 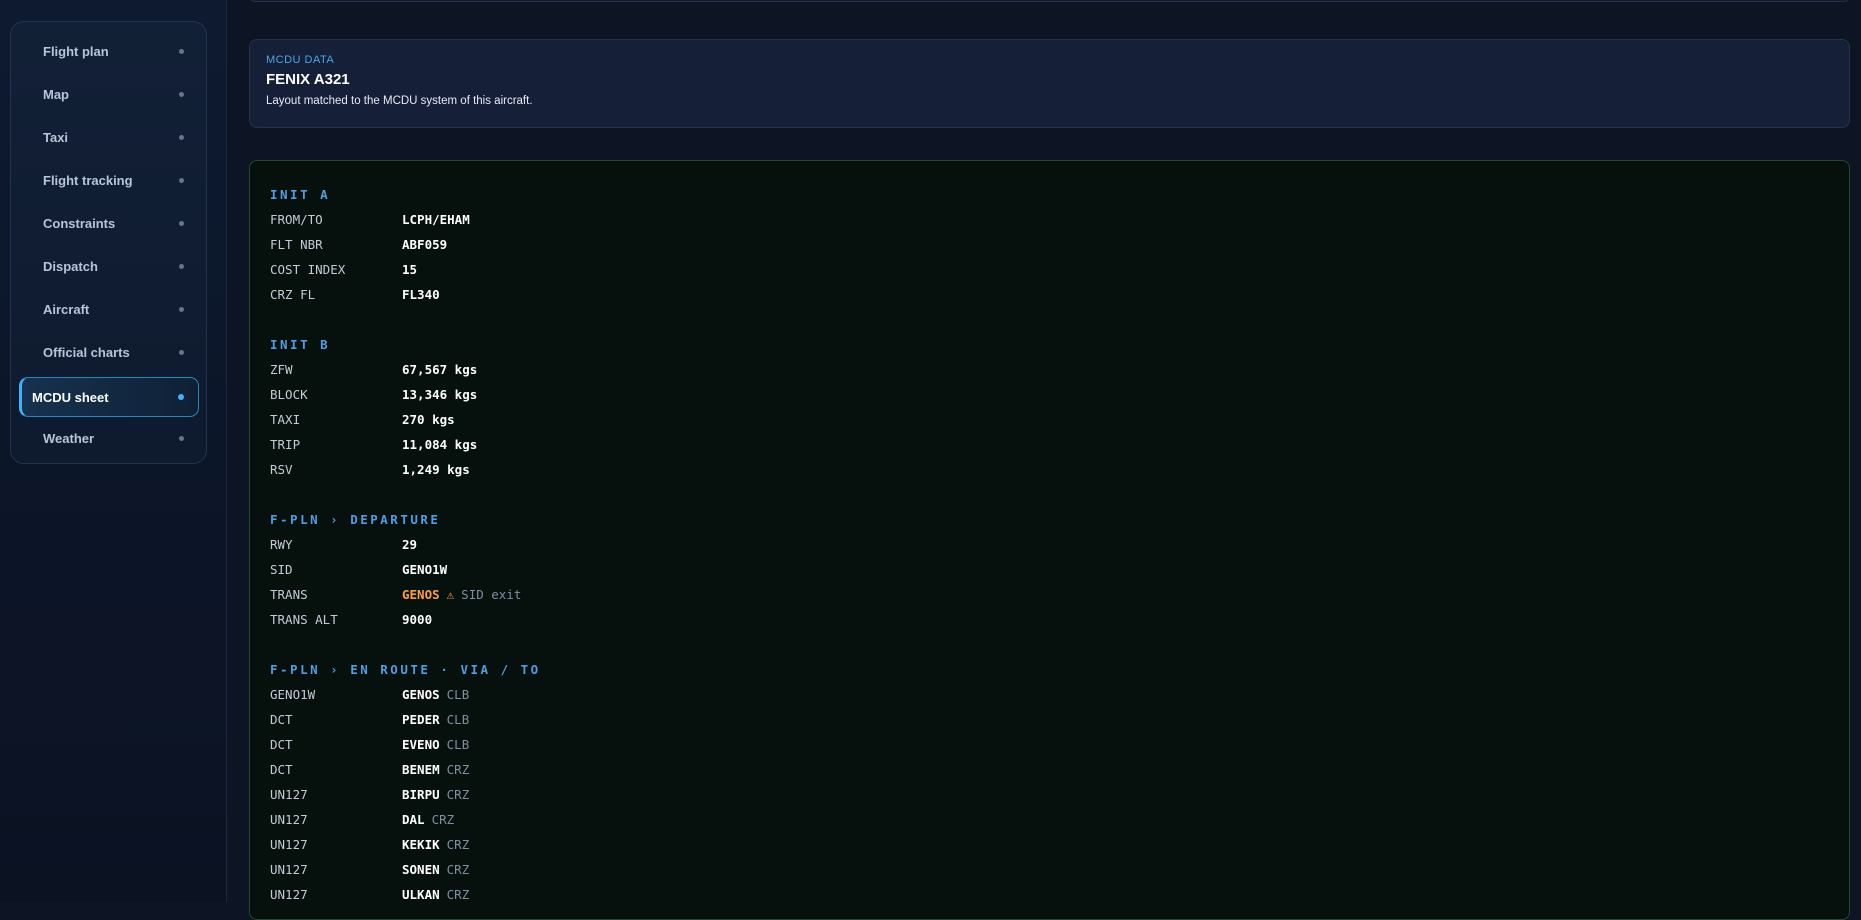 What do you see at coordinates (421, 794) in the screenshot?
I see `route-to: BIRPU` at bounding box center [421, 794].